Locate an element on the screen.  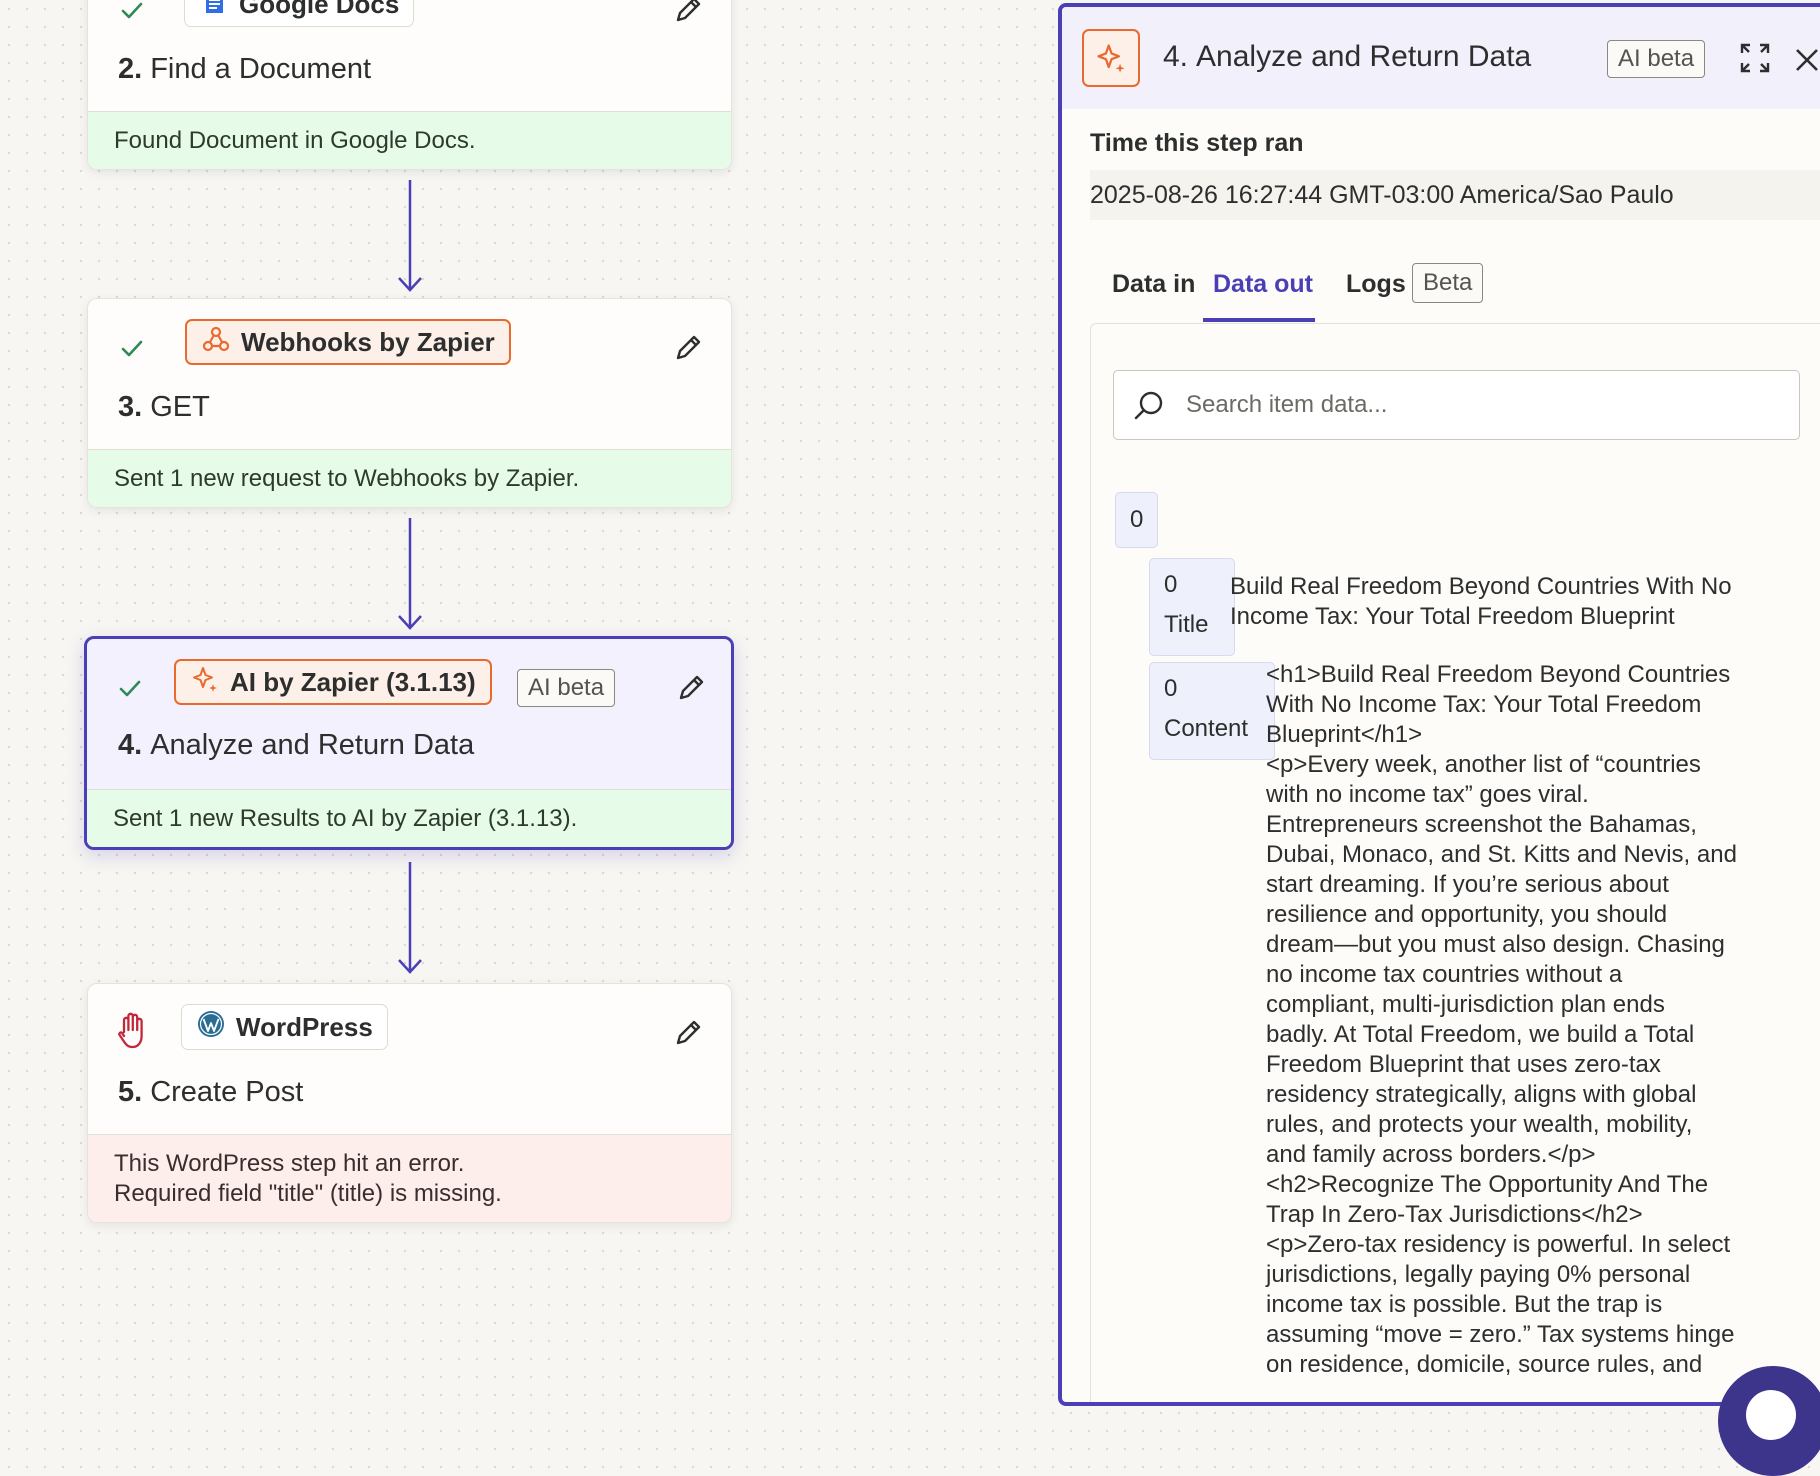
step-title: 4. Analyze and Return Data is located at coordinates (296, 745).